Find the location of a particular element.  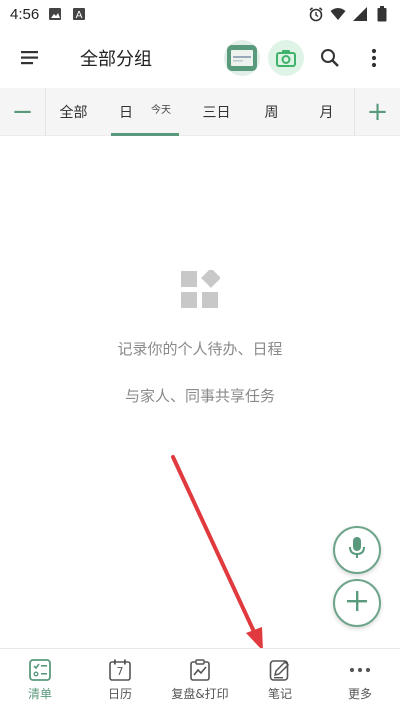

widgets-icon is located at coordinates (200, 289).